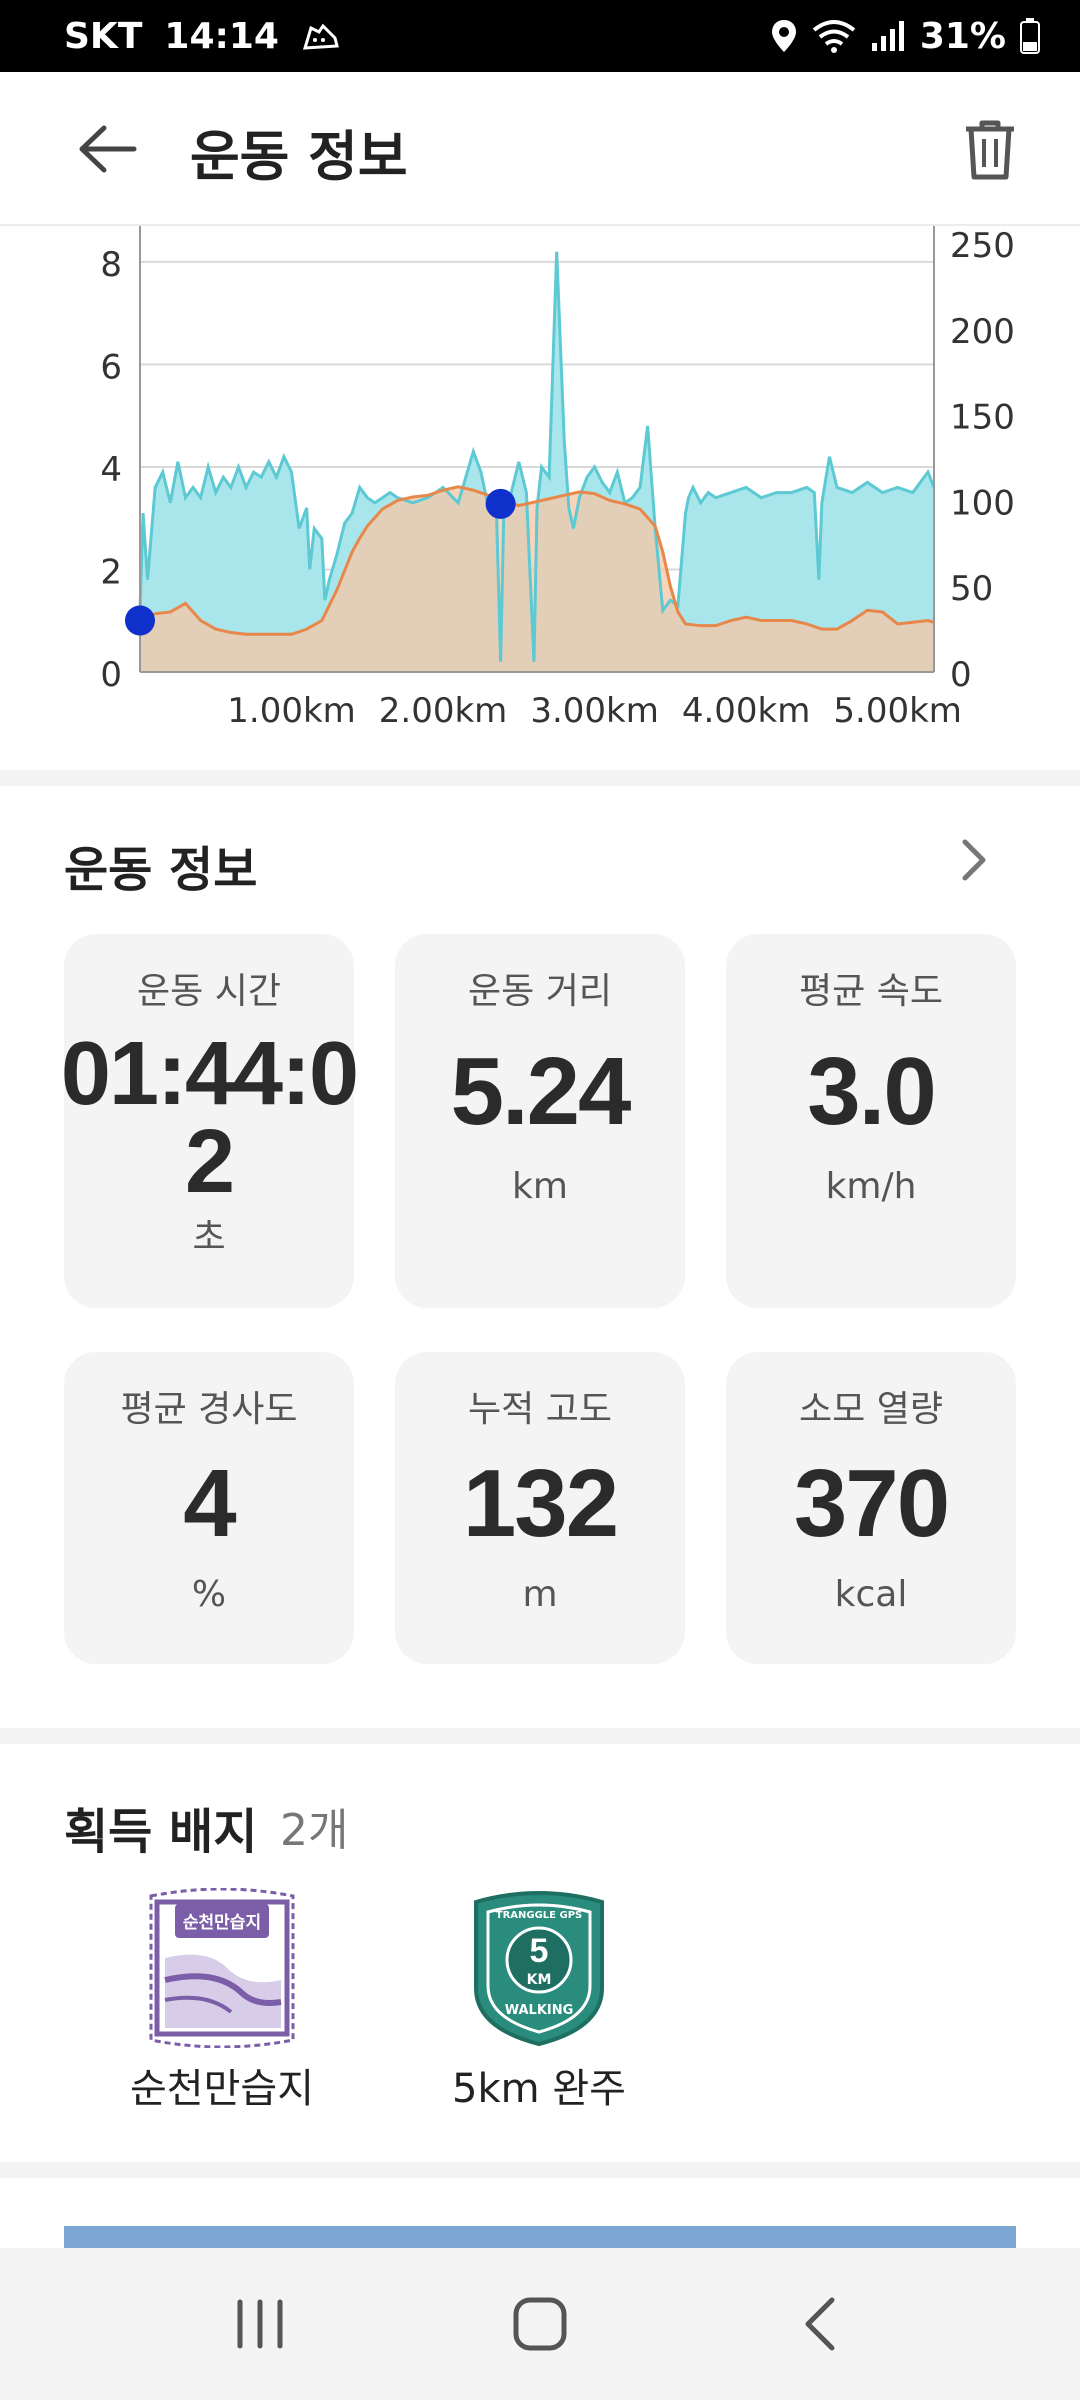 This screenshot has height=2400, width=1080. What do you see at coordinates (540, 1186) in the screenshot?
I see `stat-unit: km` at bounding box center [540, 1186].